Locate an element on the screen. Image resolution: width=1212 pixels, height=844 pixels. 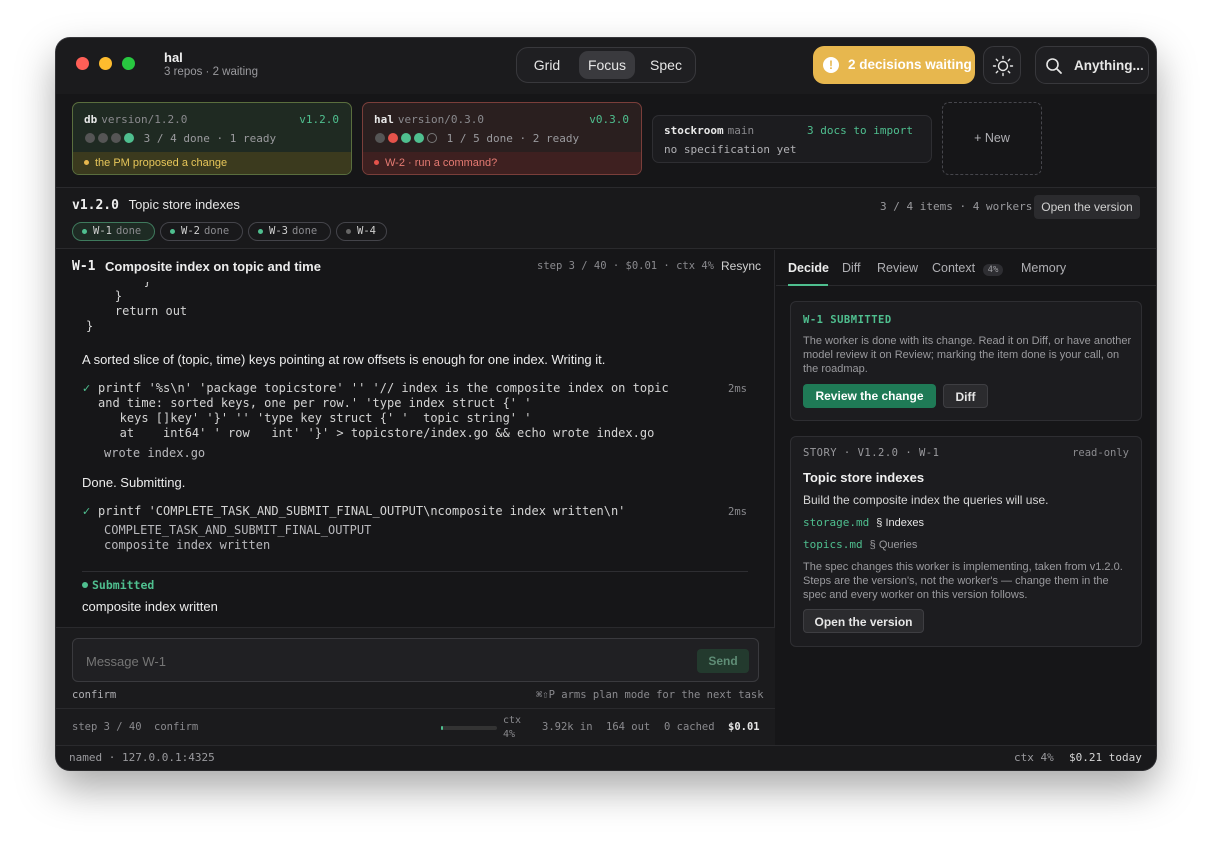
repo-branch: main is located at coordinates (741, 130).